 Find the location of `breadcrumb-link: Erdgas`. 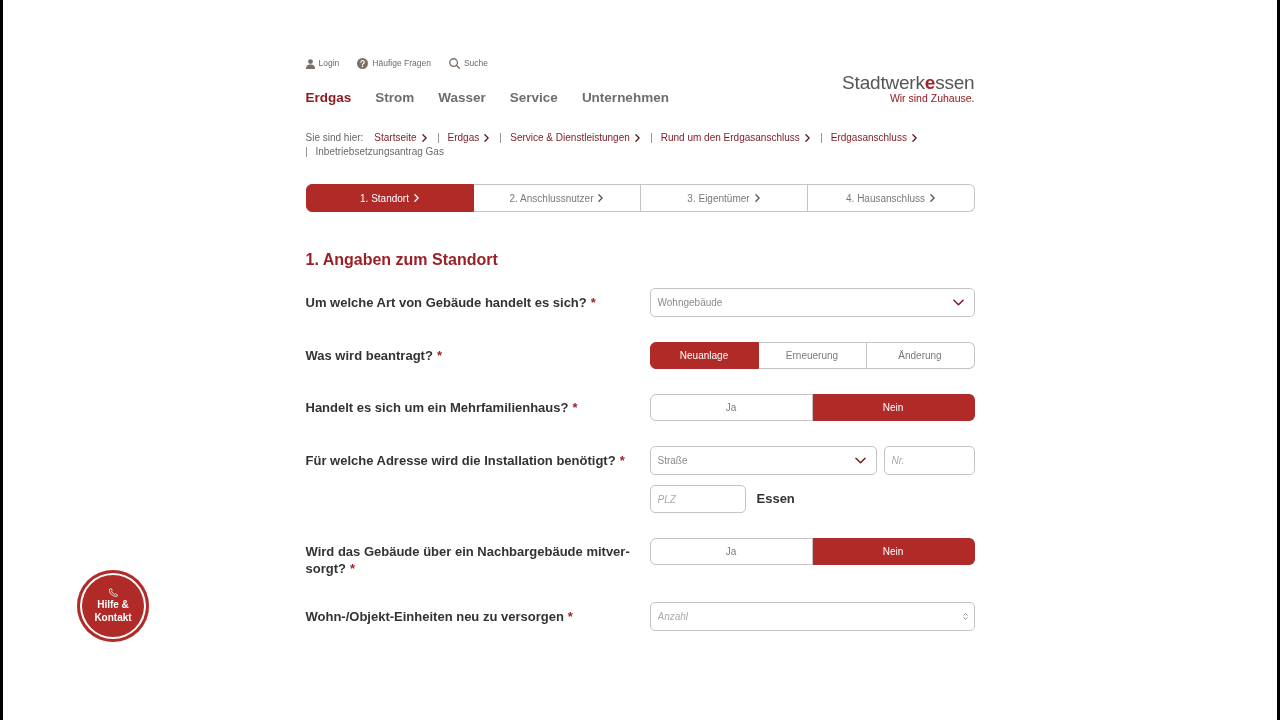

breadcrumb-link: Erdgas is located at coordinates (468, 138).